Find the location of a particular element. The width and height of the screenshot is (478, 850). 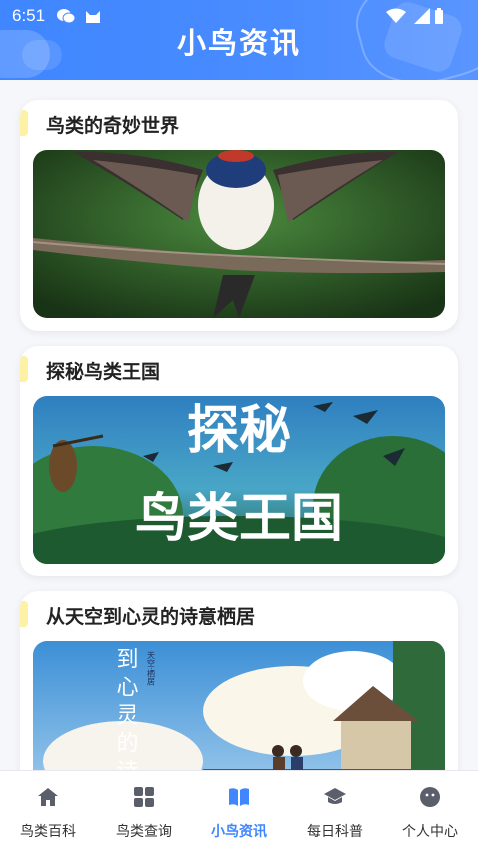

tab-label: 每日科普 is located at coordinates (335, 832).